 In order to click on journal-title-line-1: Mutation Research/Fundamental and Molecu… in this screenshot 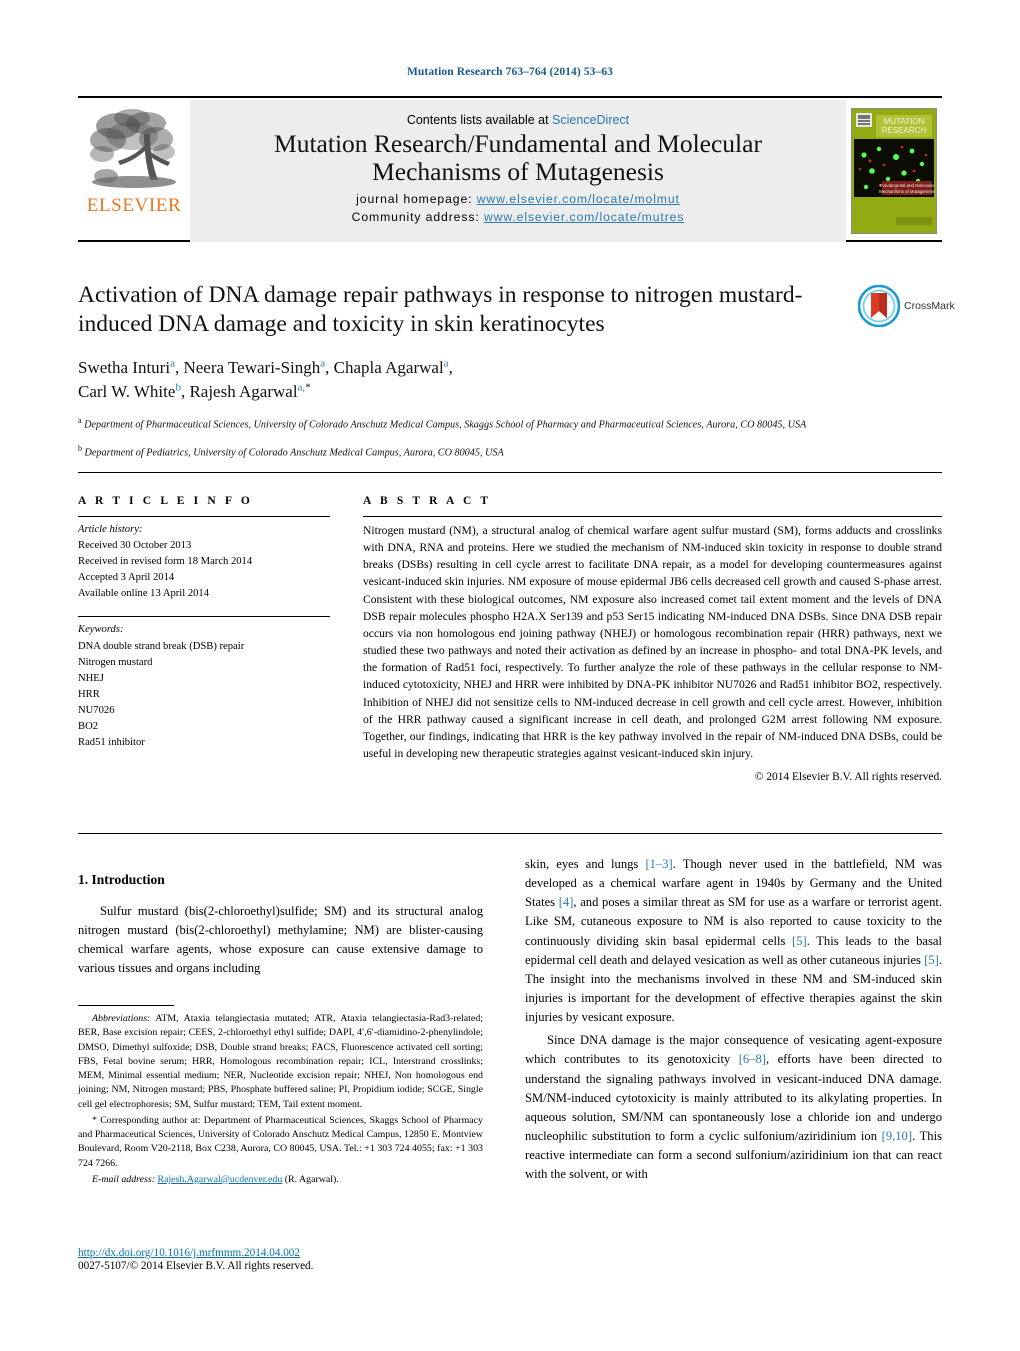, I will do `click(518, 144)`.